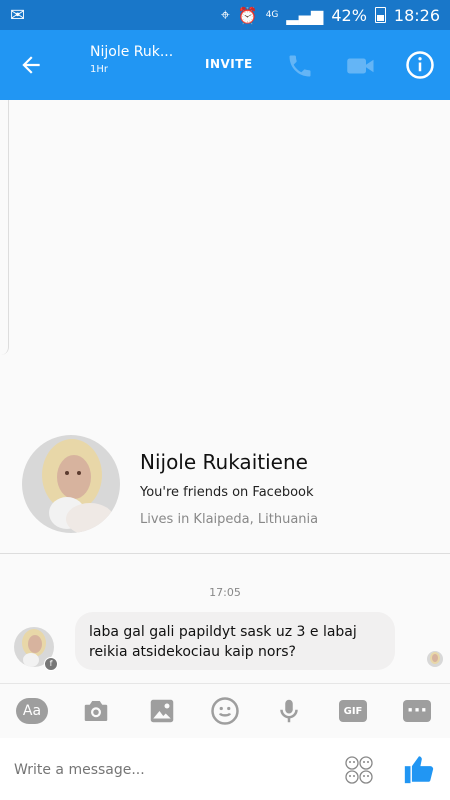 Image resolution: width=450 pixels, height=800 pixels. What do you see at coordinates (71, 484) in the screenshot?
I see `profile-avatar` at bounding box center [71, 484].